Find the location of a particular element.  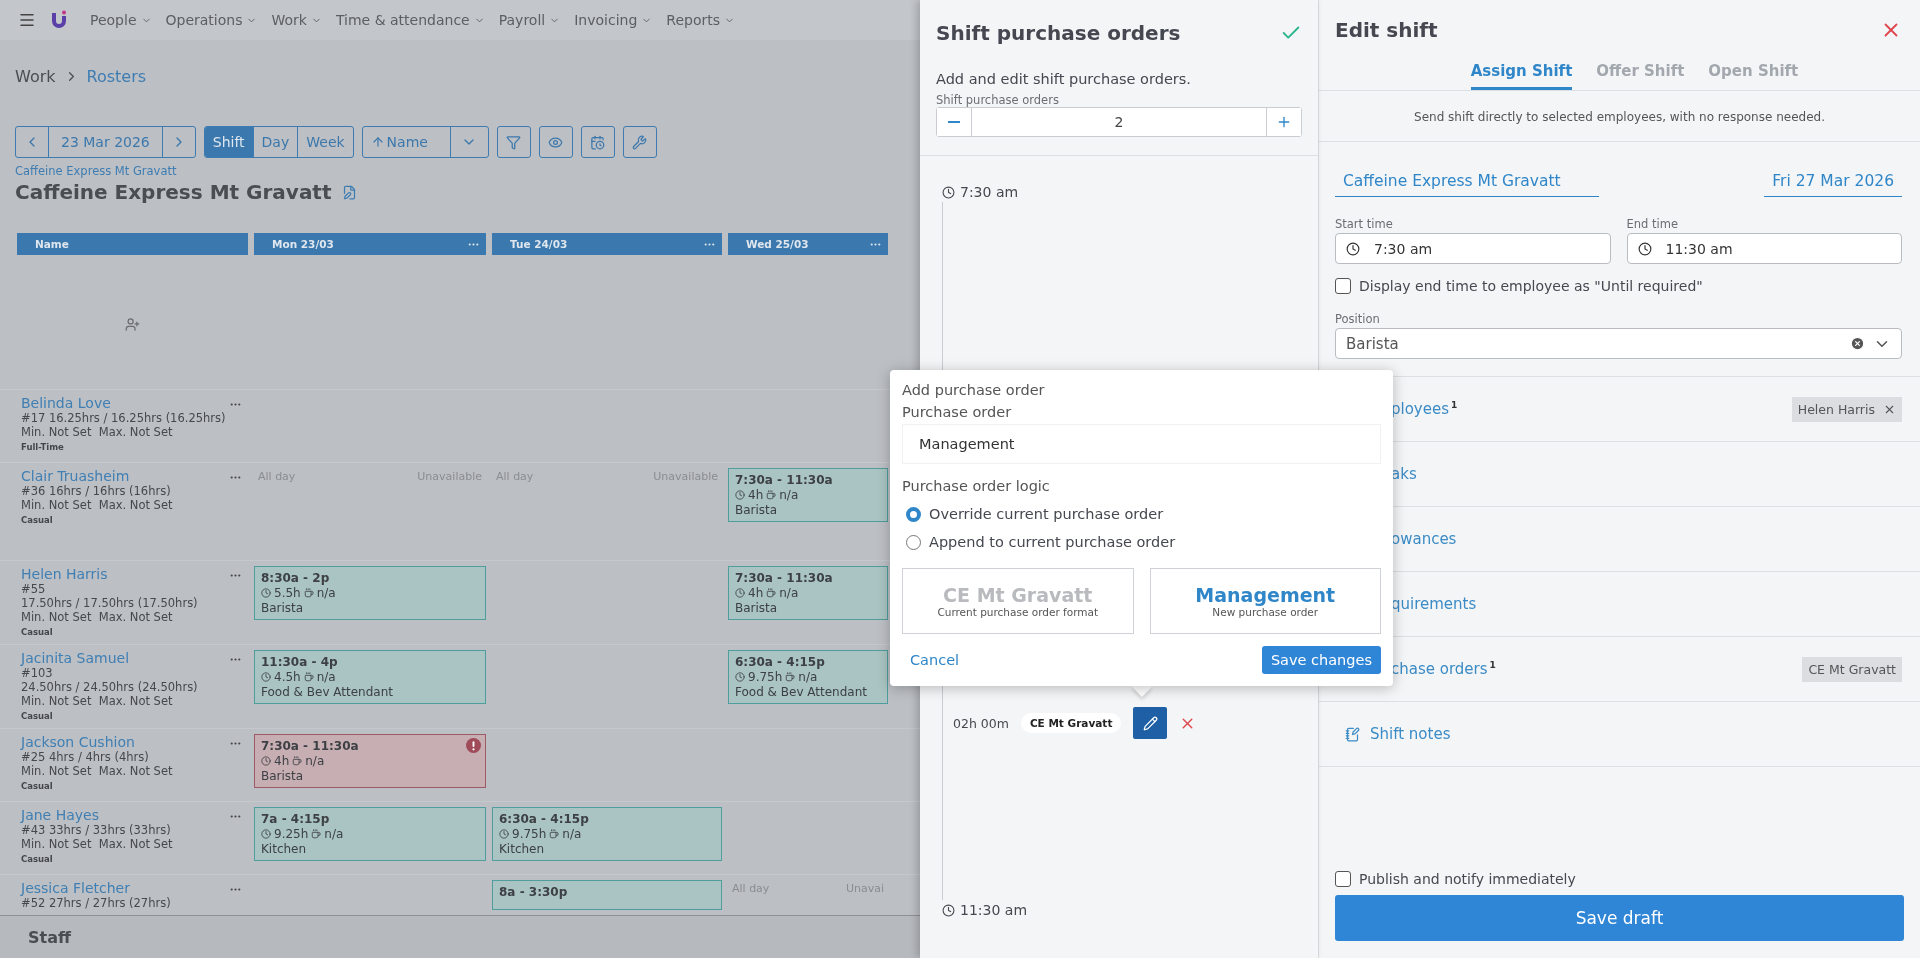

notes-icon is located at coordinates (1352, 734).